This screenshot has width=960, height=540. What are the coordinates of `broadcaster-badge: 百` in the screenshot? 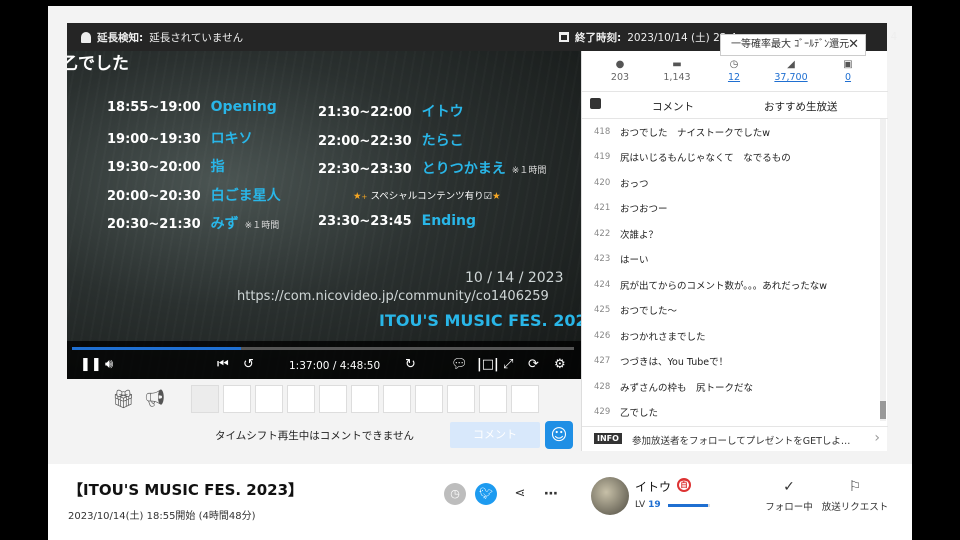 It's located at (684, 485).